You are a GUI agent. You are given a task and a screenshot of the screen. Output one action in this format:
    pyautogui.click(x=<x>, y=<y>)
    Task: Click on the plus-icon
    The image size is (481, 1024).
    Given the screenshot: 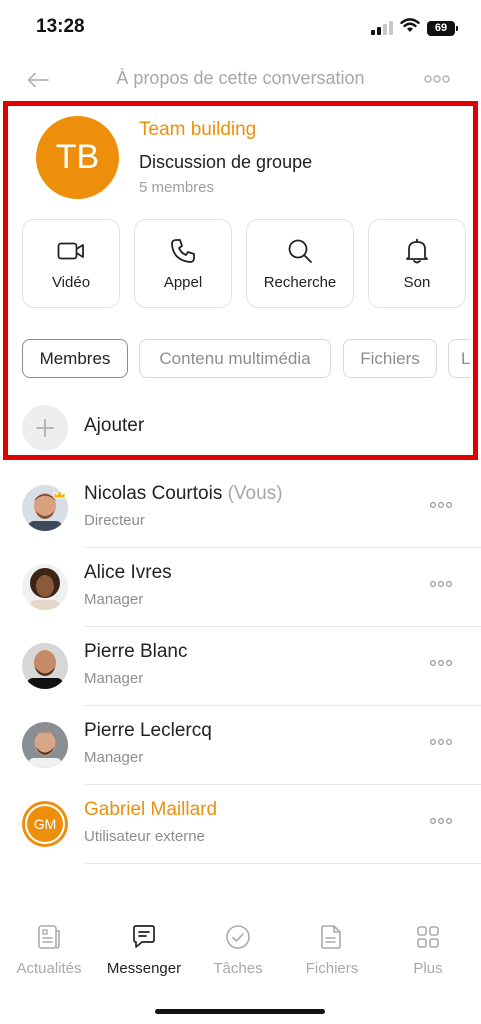 What is the action you would take?
    pyautogui.click(x=45, y=428)
    